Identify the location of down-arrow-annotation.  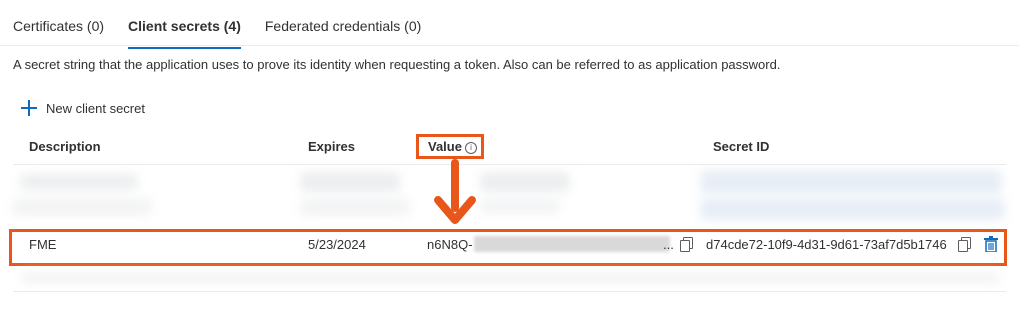
(455, 191).